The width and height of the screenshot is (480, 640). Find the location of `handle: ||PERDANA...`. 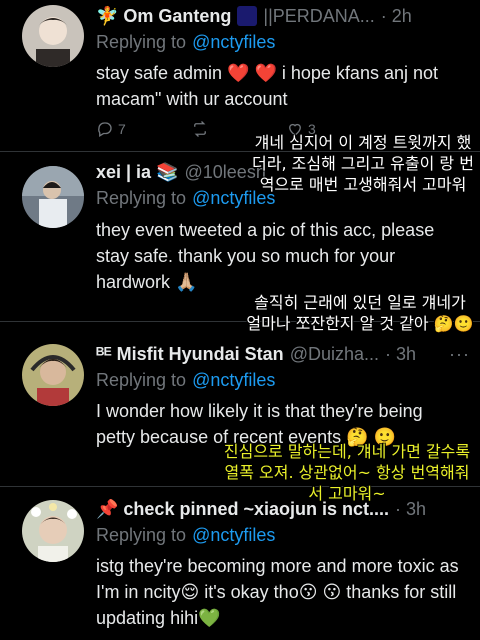

handle: ||PERDANA... is located at coordinates (318, 16).